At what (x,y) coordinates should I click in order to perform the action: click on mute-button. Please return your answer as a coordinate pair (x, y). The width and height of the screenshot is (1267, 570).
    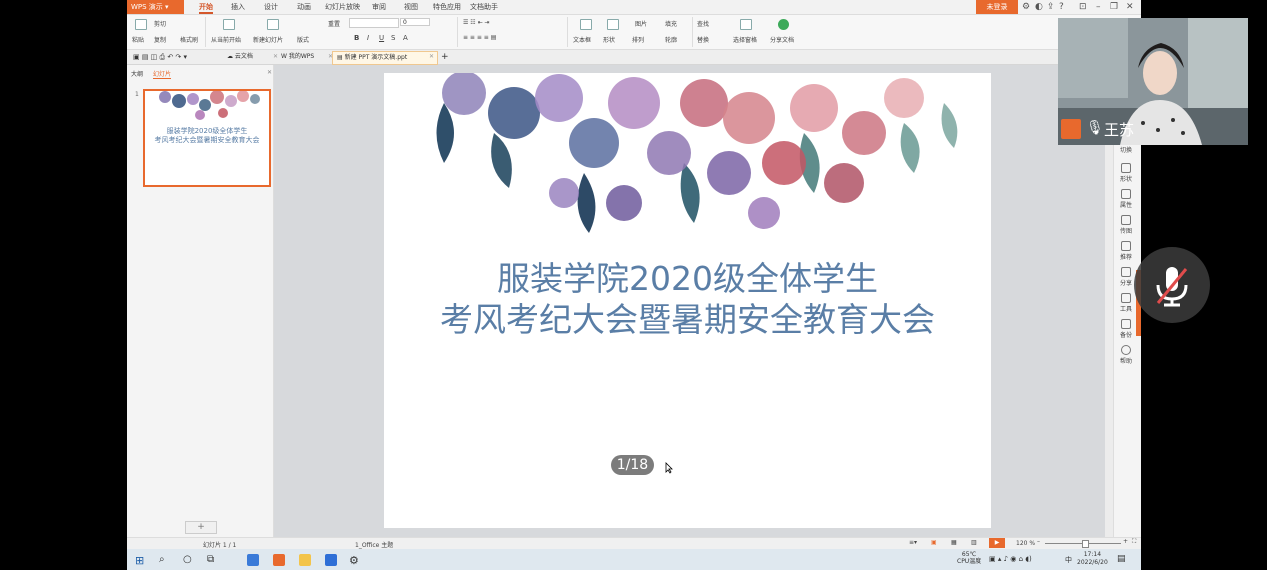
    Looking at the image, I should click on (1172, 285).